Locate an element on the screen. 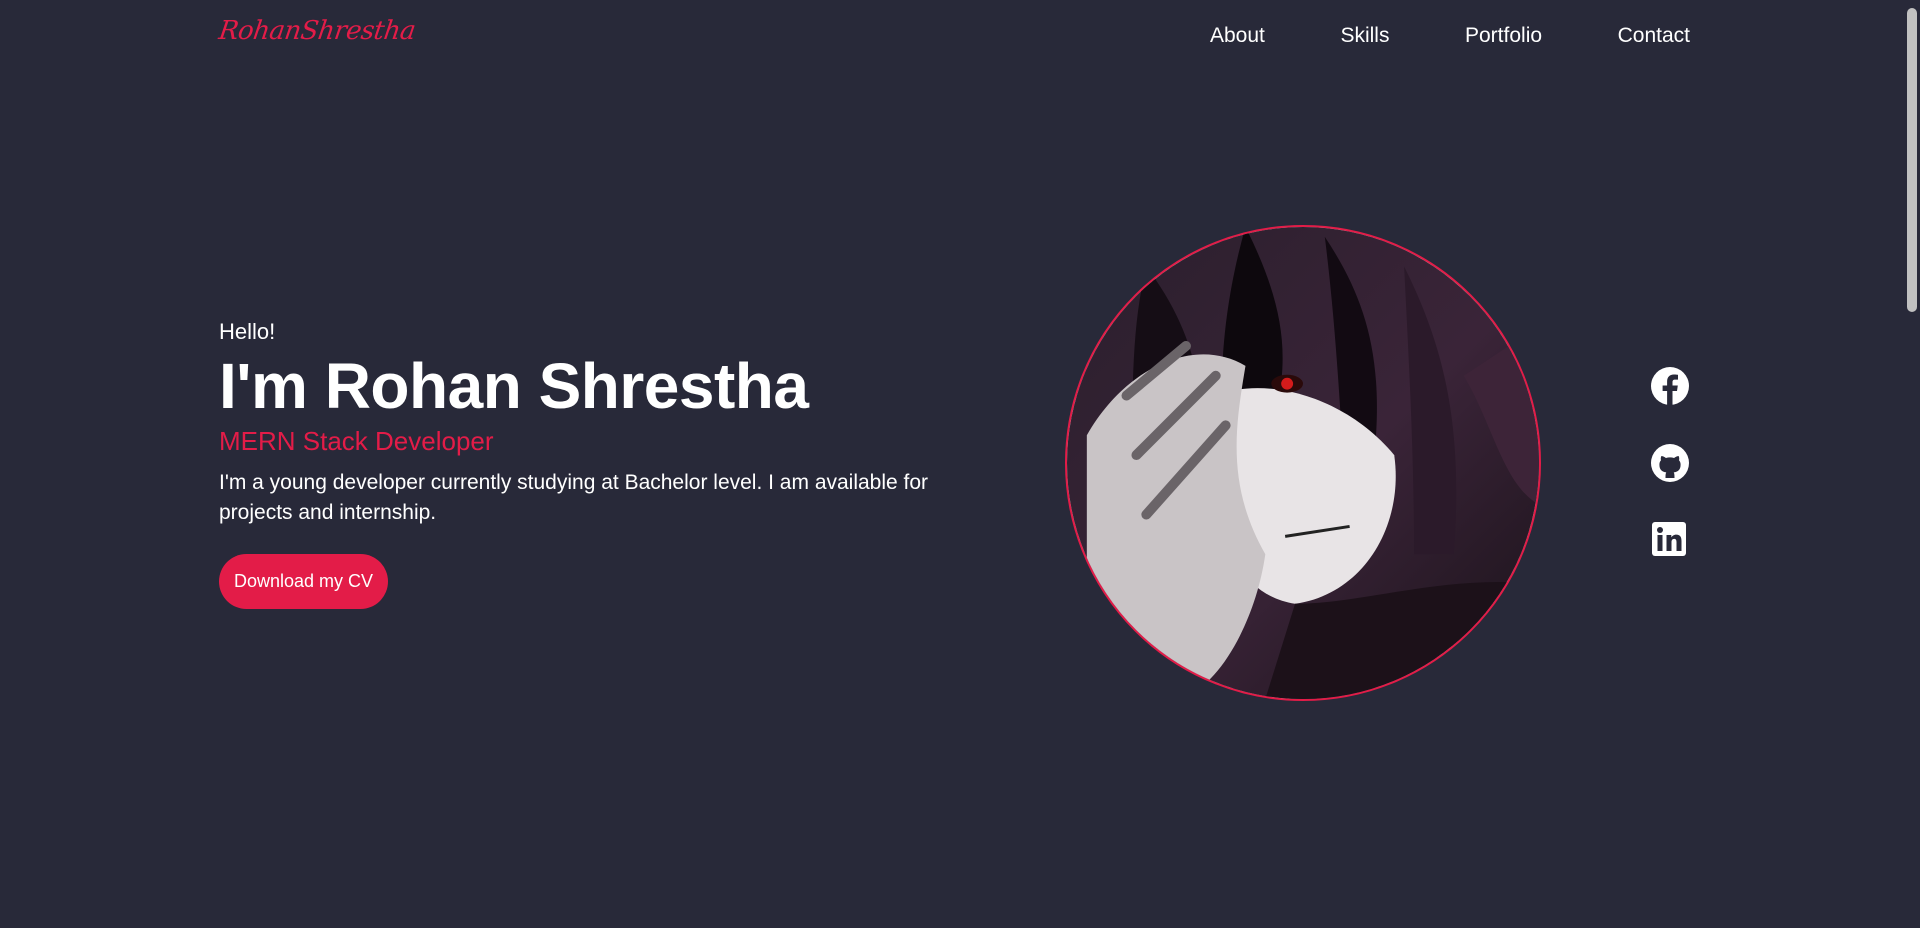  download-cv-button: Download my CV is located at coordinates (304, 581).